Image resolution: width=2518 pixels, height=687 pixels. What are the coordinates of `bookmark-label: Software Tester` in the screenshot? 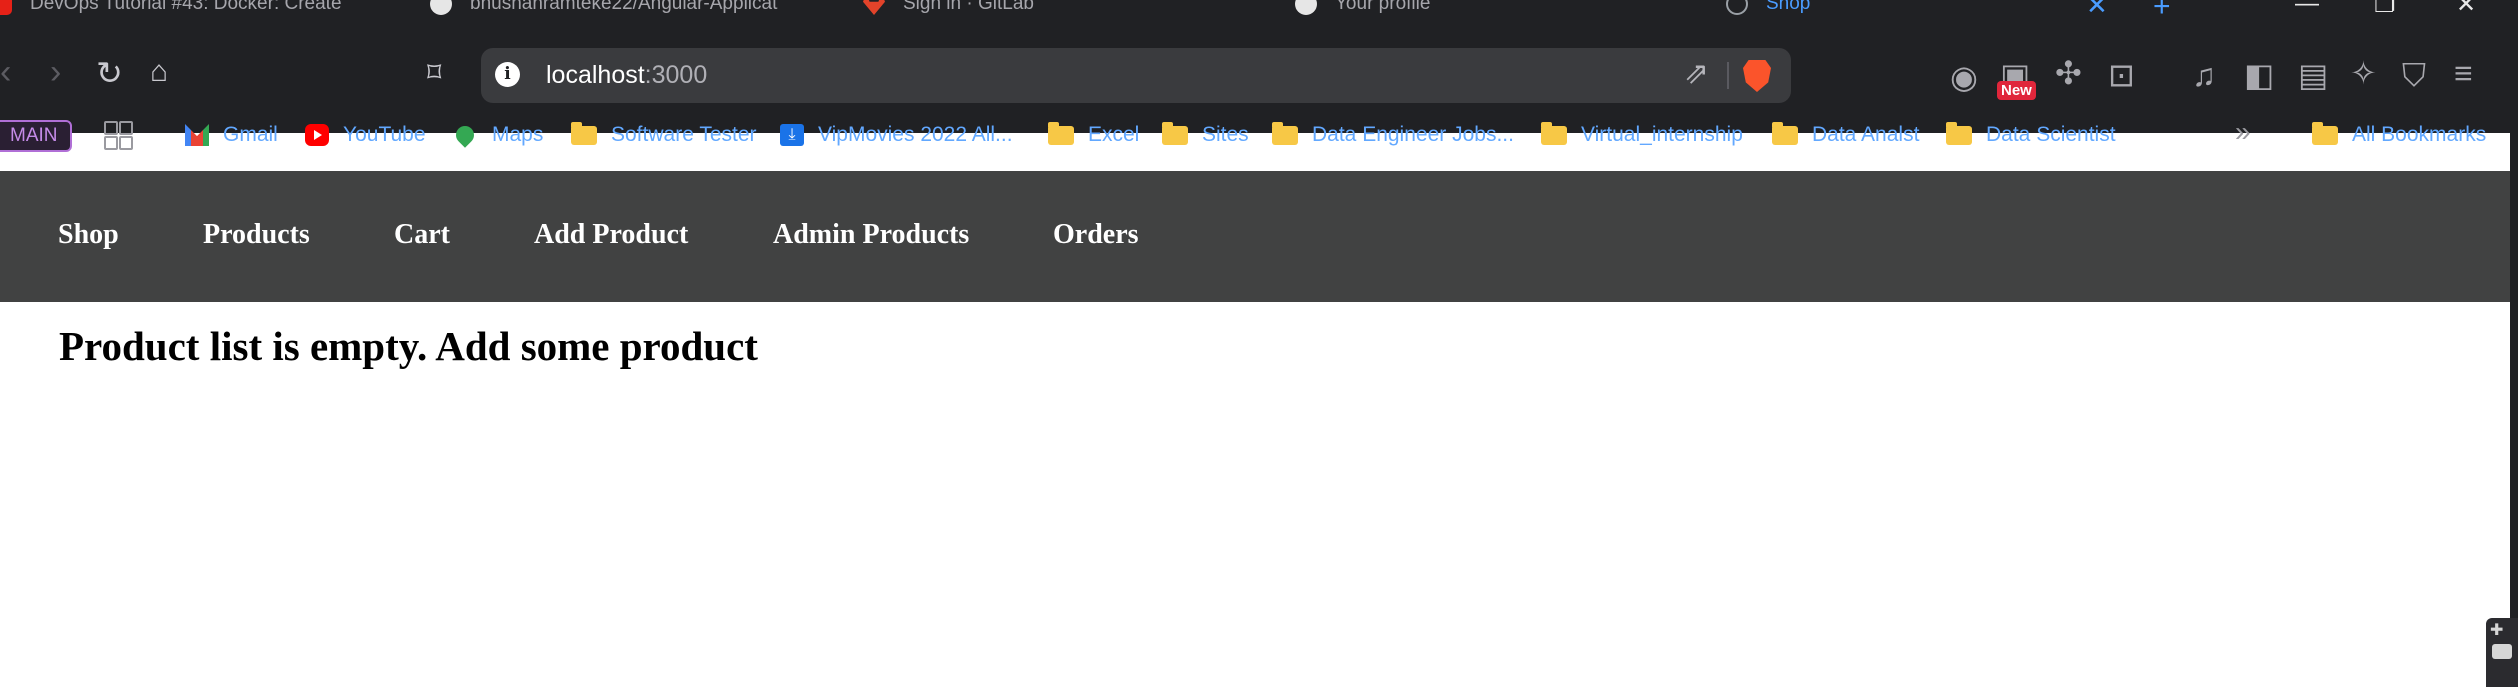 It's located at (684, 134).